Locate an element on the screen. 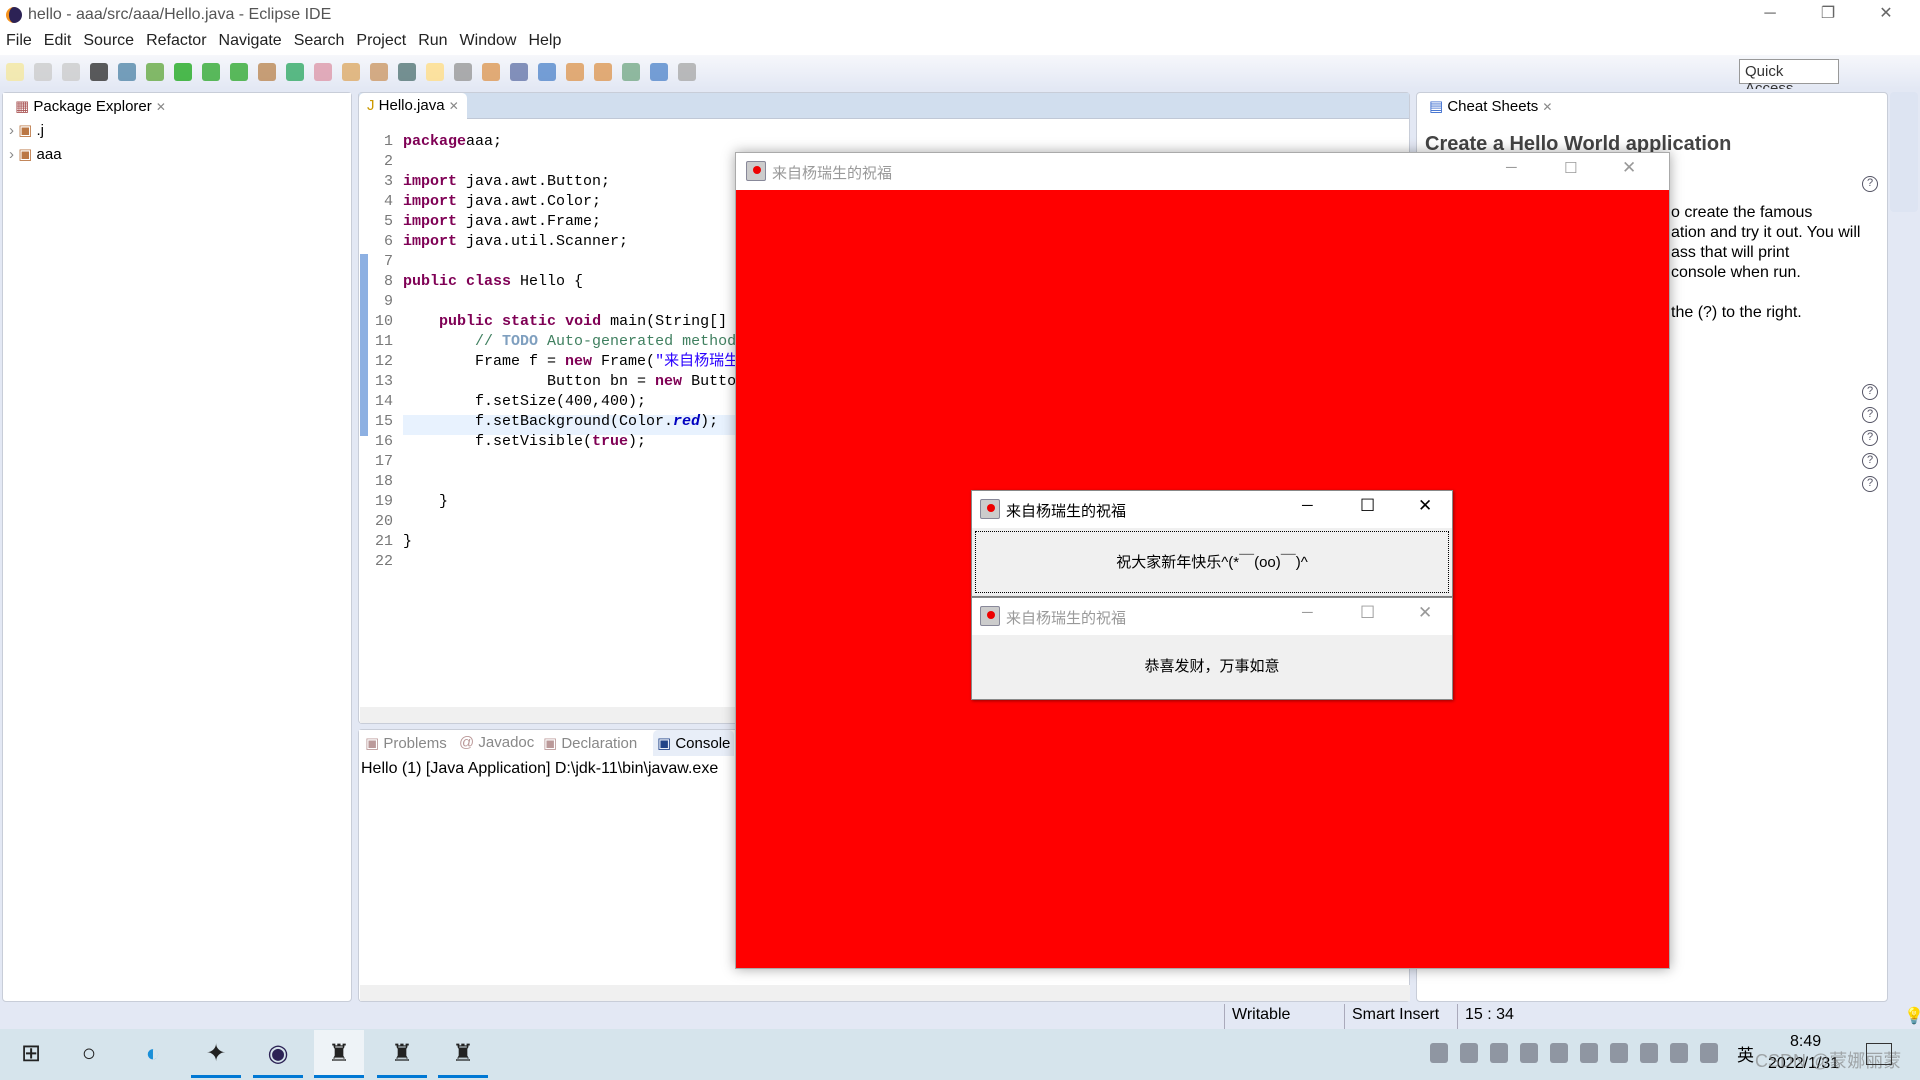 The width and height of the screenshot is (1920, 1080). awt-button: 祝大家新年快乐^(*￣(oo)￣)^ is located at coordinates (1212, 562).